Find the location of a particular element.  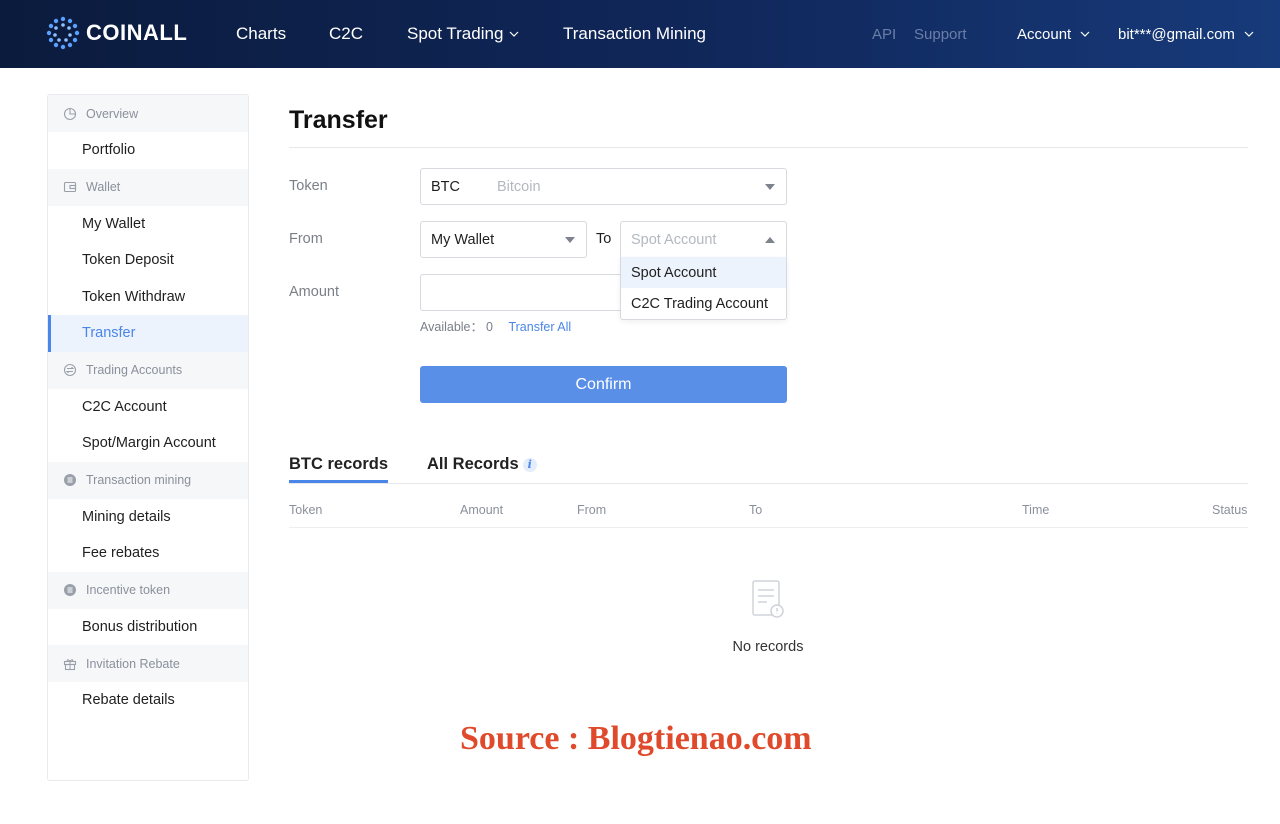

from-label: From is located at coordinates (306, 239).